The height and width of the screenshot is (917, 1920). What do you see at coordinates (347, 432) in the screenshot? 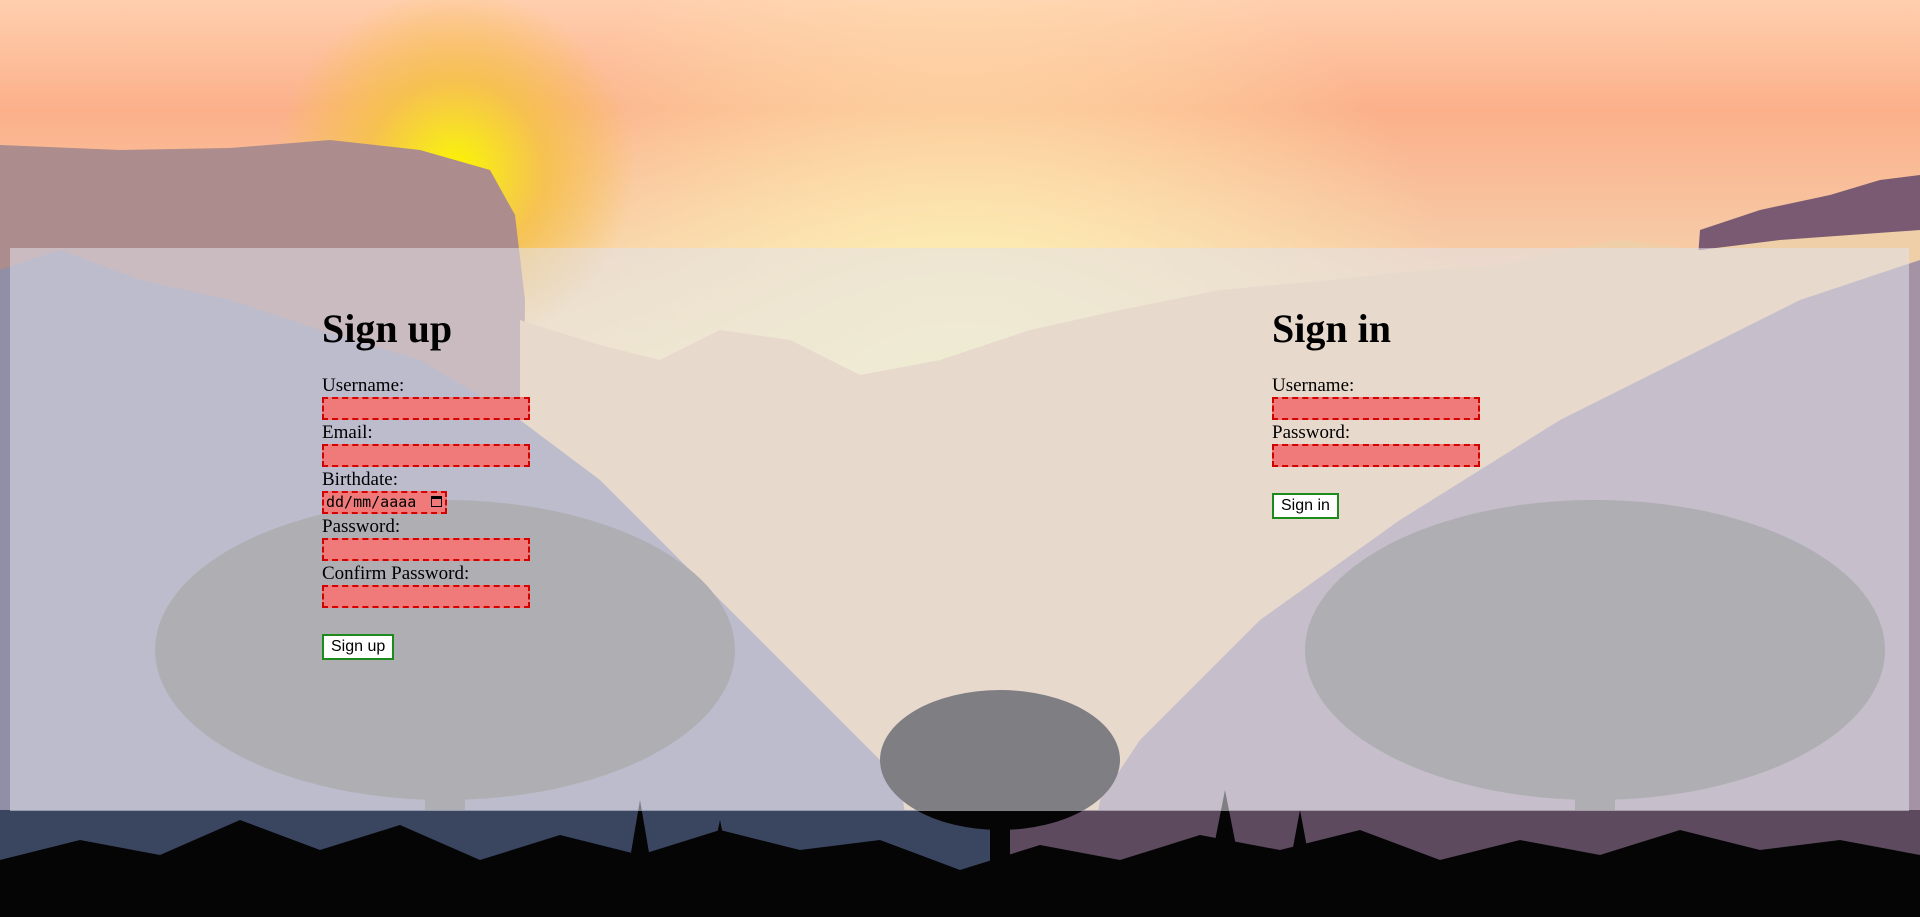
I see `signup-email-label: Email:` at bounding box center [347, 432].